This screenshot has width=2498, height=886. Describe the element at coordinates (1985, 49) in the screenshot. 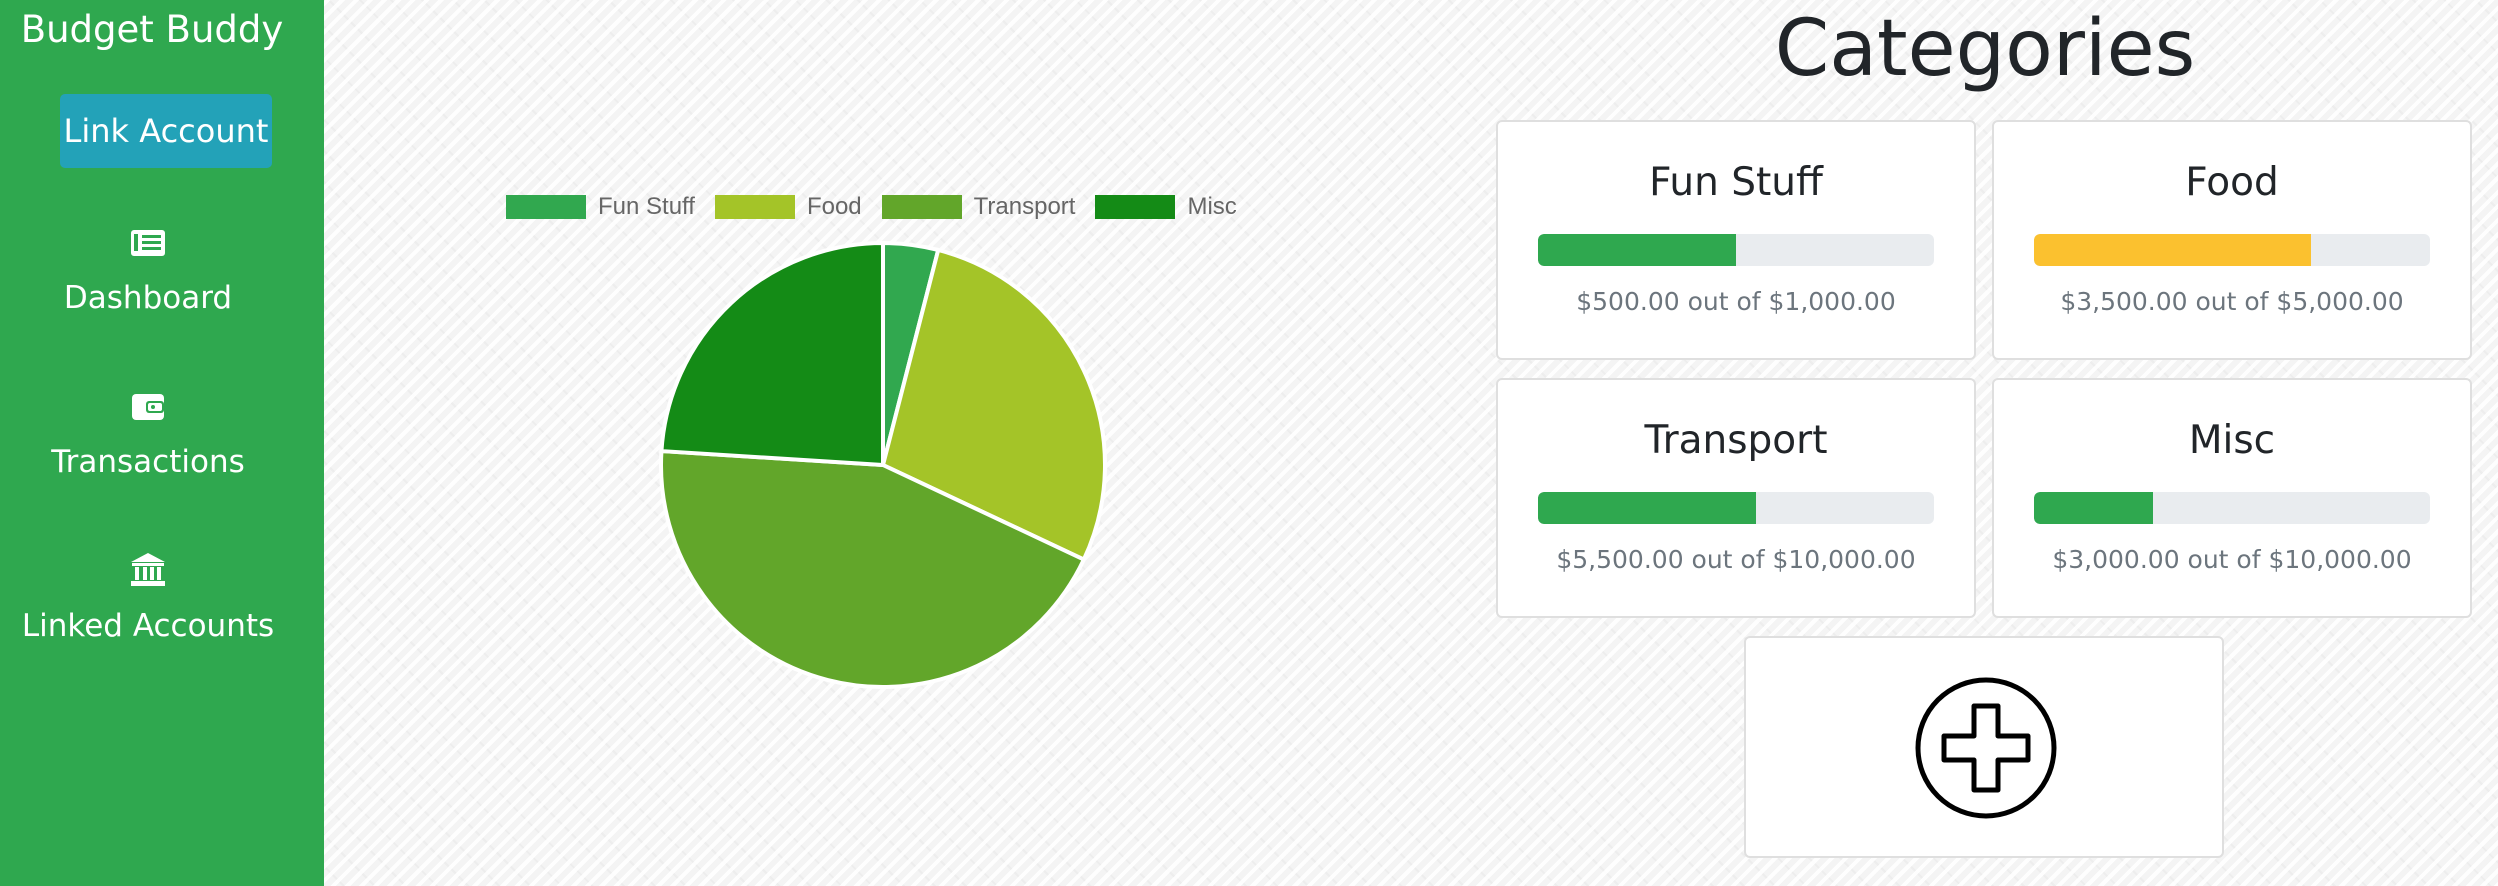

I see `page-title: Categories` at that location.